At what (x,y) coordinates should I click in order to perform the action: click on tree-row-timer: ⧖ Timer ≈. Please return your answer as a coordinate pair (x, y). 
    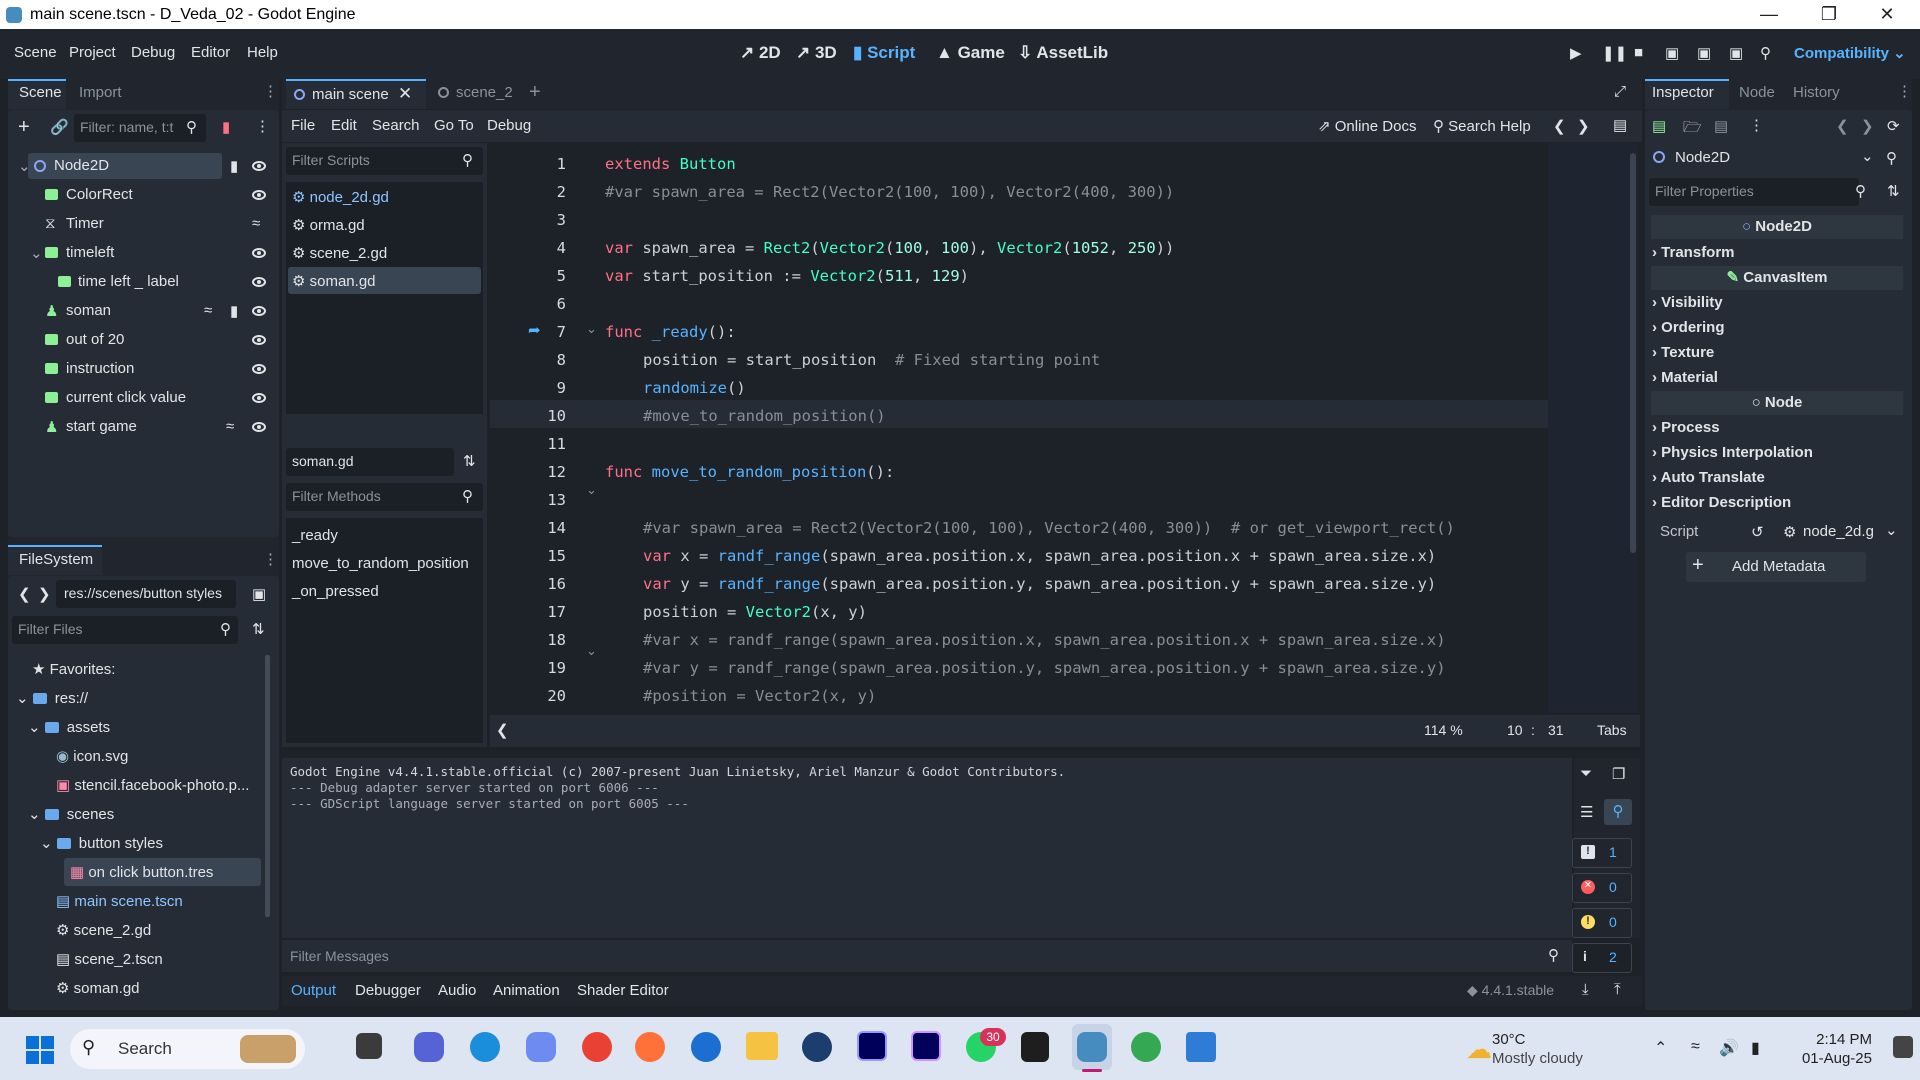
    Looking at the image, I should click on (141, 228).